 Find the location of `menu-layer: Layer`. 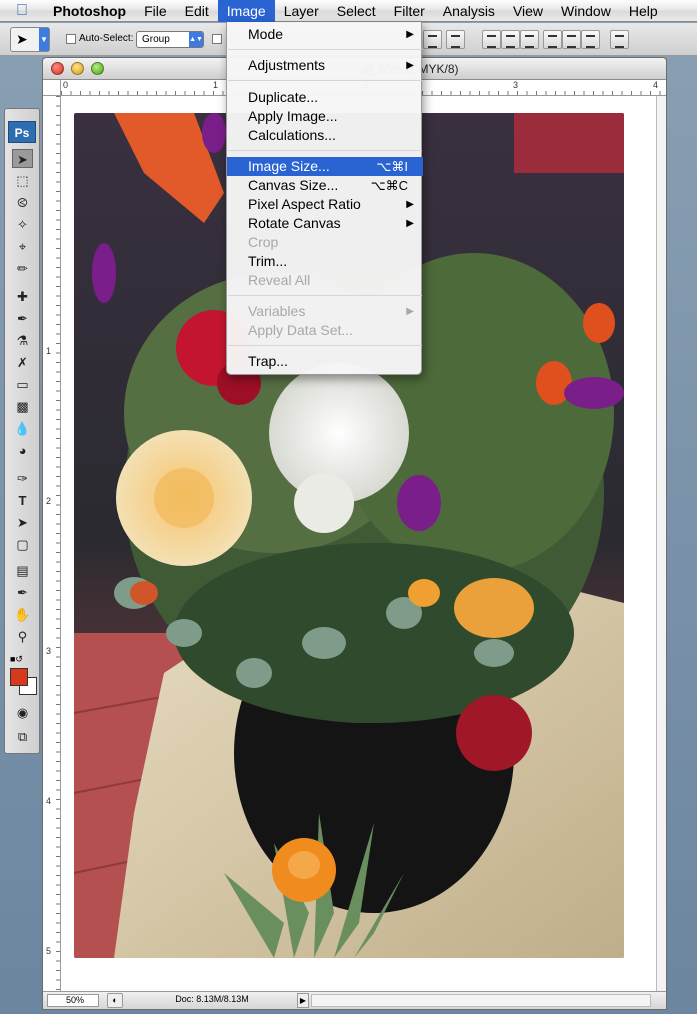

menu-layer: Layer is located at coordinates (301, 11).